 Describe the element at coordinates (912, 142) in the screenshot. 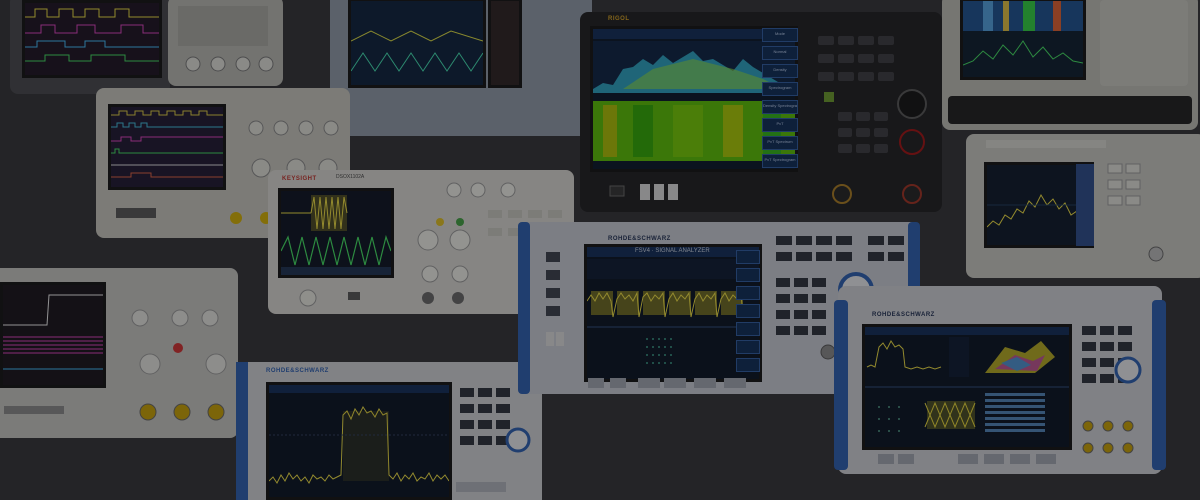

I see `arrow-pad` at that location.